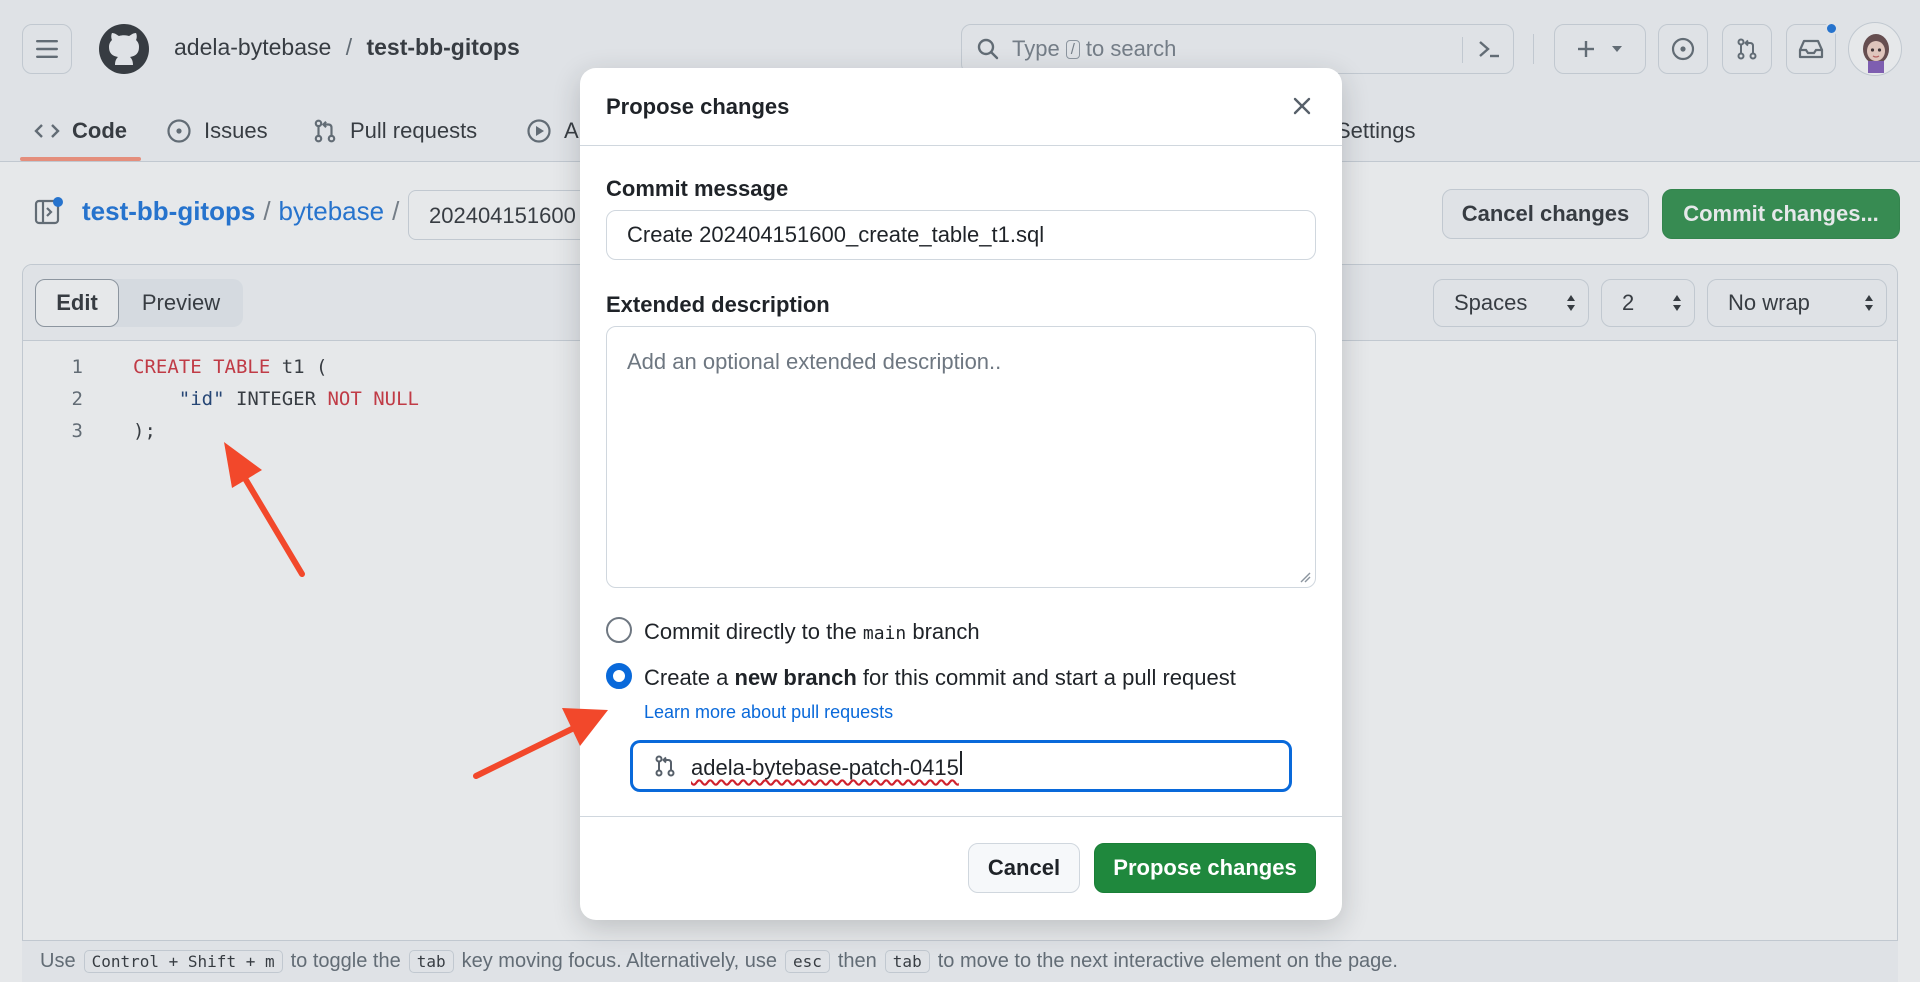 This screenshot has width=1920, height=982. Describe the element at coordinates (884, 633) in the screenshot. I see `main-branch-name: main` at that location.